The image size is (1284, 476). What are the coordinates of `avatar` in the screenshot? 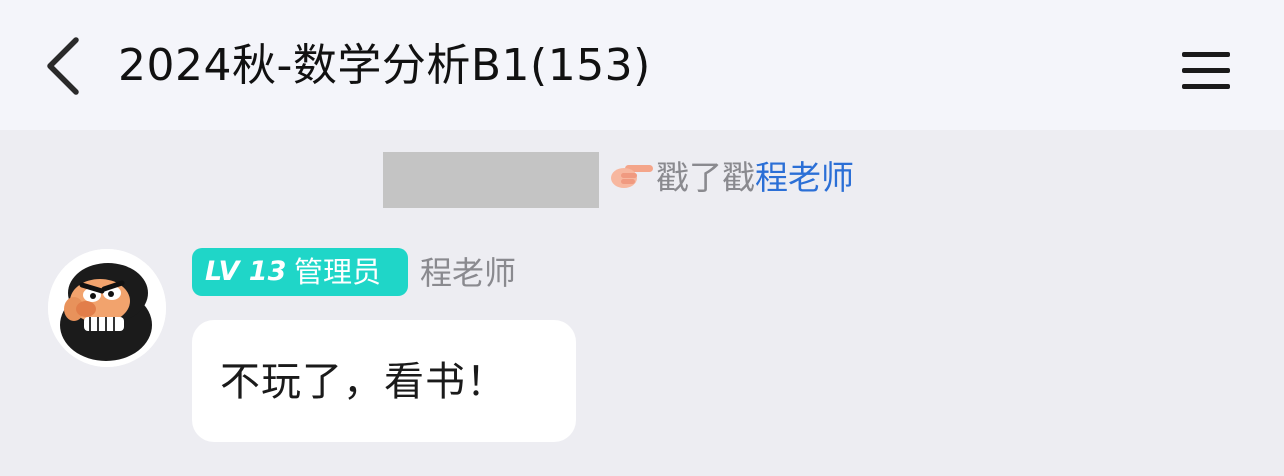 It's located at (107, 308).